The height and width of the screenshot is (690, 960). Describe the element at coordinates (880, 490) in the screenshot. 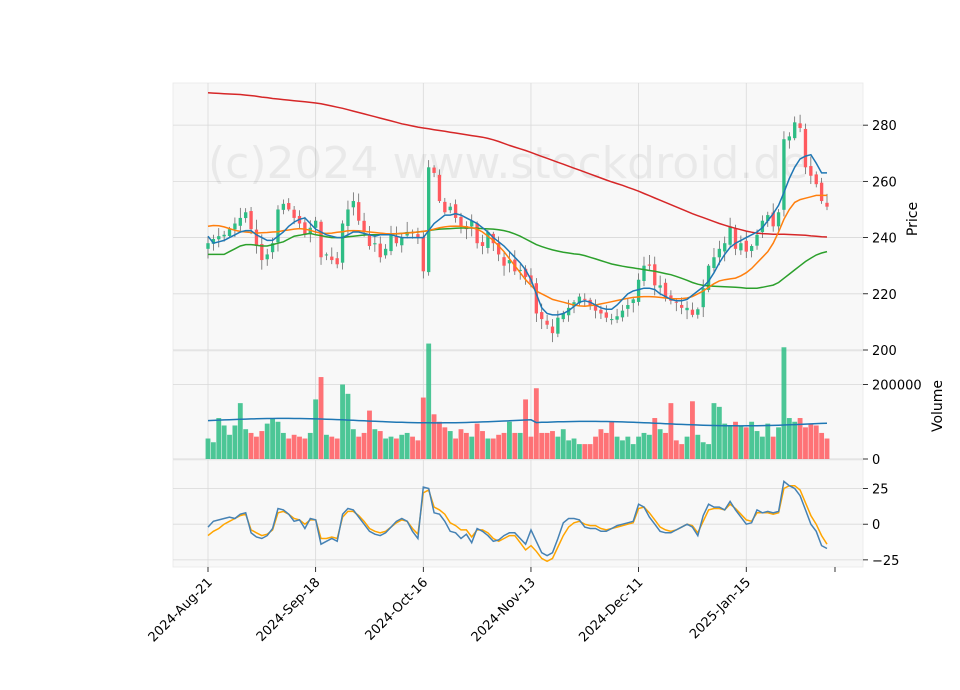

I see `oscillator-y-tick-label: 25` at that location.